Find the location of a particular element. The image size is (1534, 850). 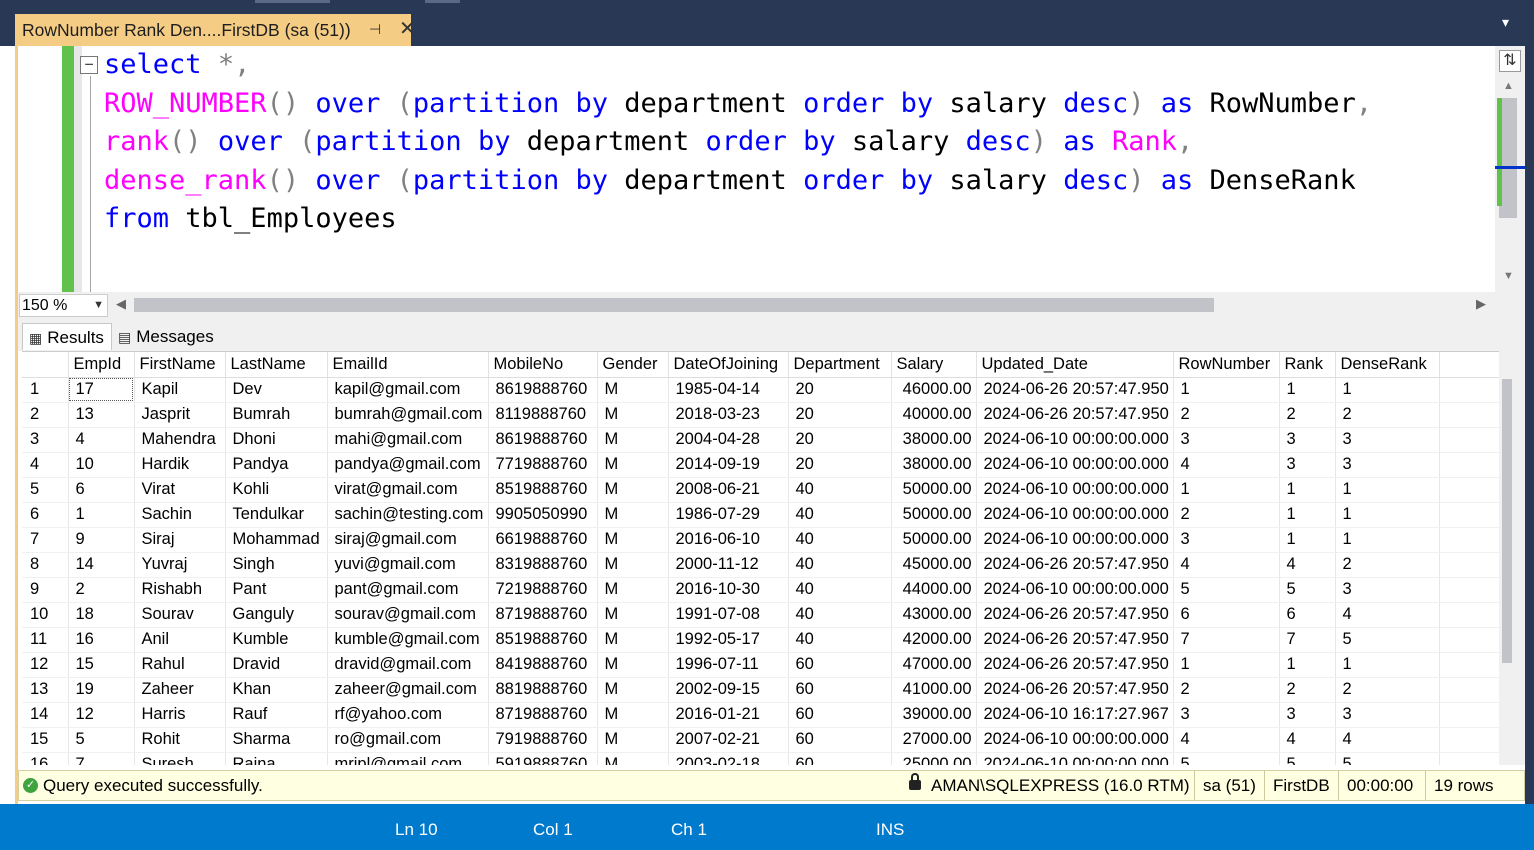

row-number-cell: 1 is located at coordinates (45, 390).